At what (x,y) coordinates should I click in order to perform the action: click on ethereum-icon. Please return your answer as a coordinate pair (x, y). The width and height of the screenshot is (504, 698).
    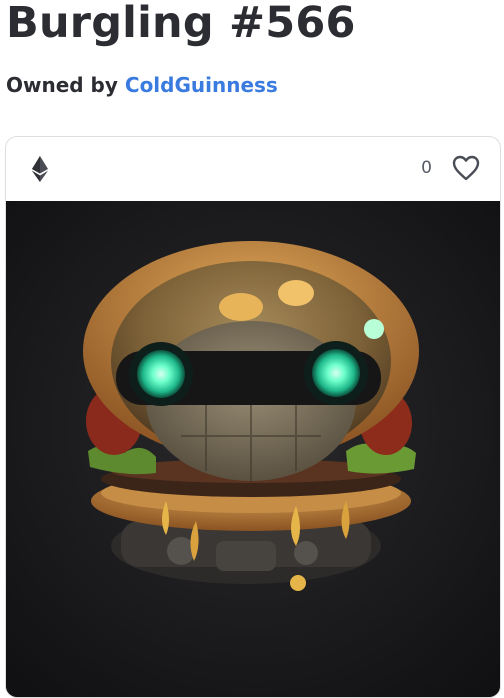
    Looking at the image, I should click on (40, 169).